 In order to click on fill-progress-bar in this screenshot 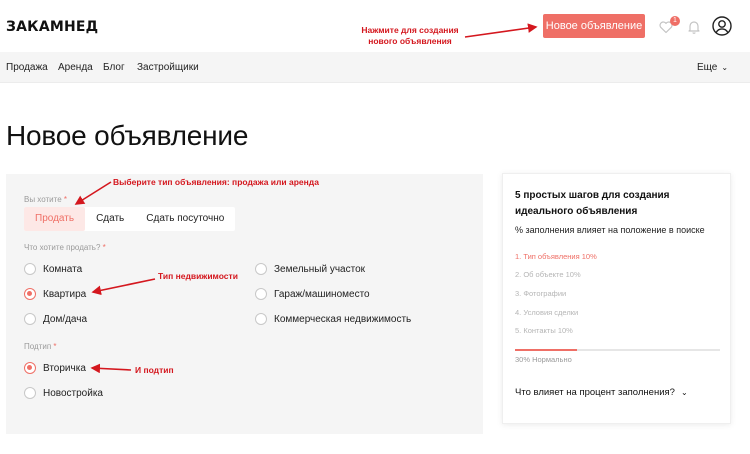, I will do `click(617, 350)`.